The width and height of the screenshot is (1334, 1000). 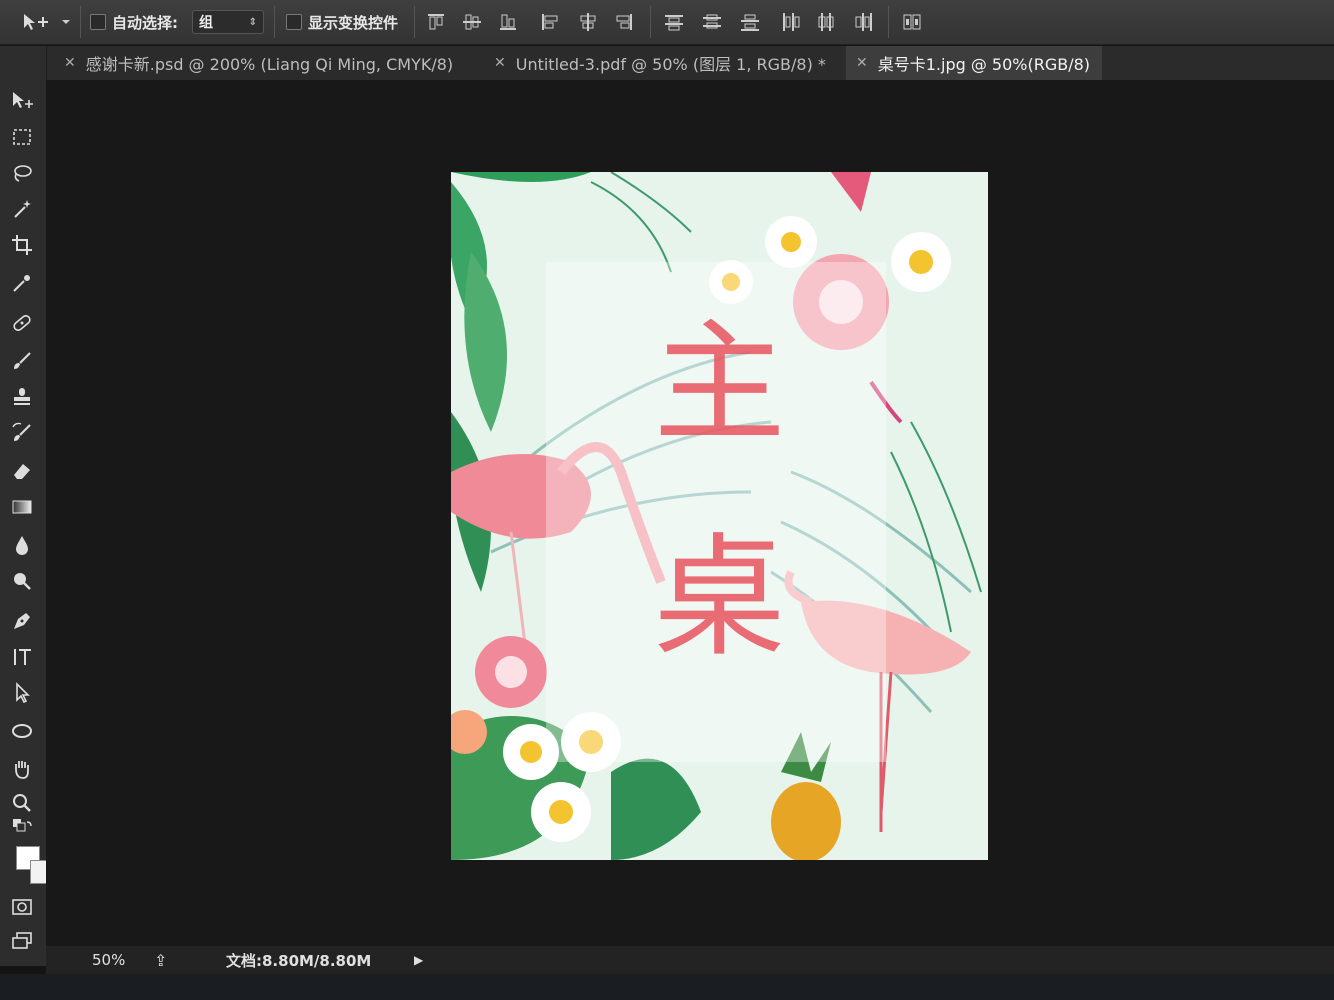 What do you see at coordinates (22, 323) in the screenshot?
I see `healing-brush-icon` at bounding box center [22, 323].